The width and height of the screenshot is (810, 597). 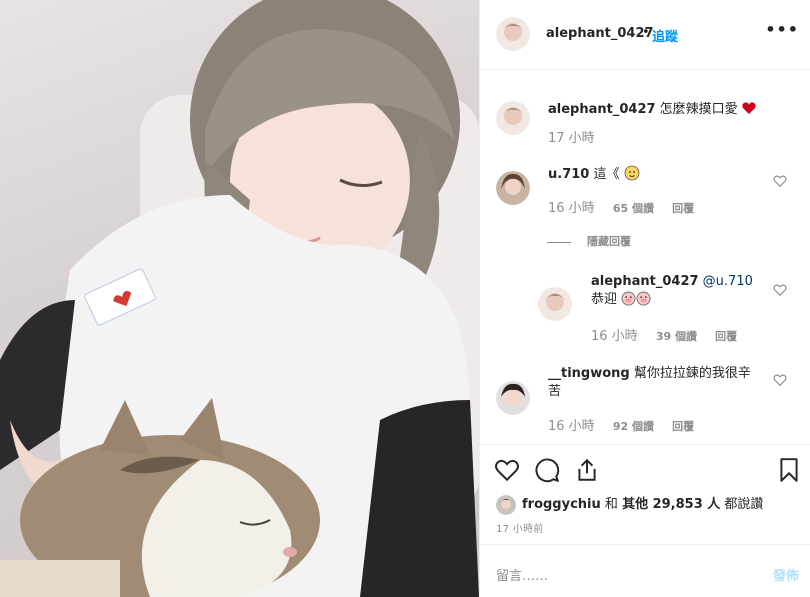 What do you see at coordinates (698, 109) in the screenshot?
I see `caption-text: 怎麼辣摸口愛` at bounding box center [698, 109].